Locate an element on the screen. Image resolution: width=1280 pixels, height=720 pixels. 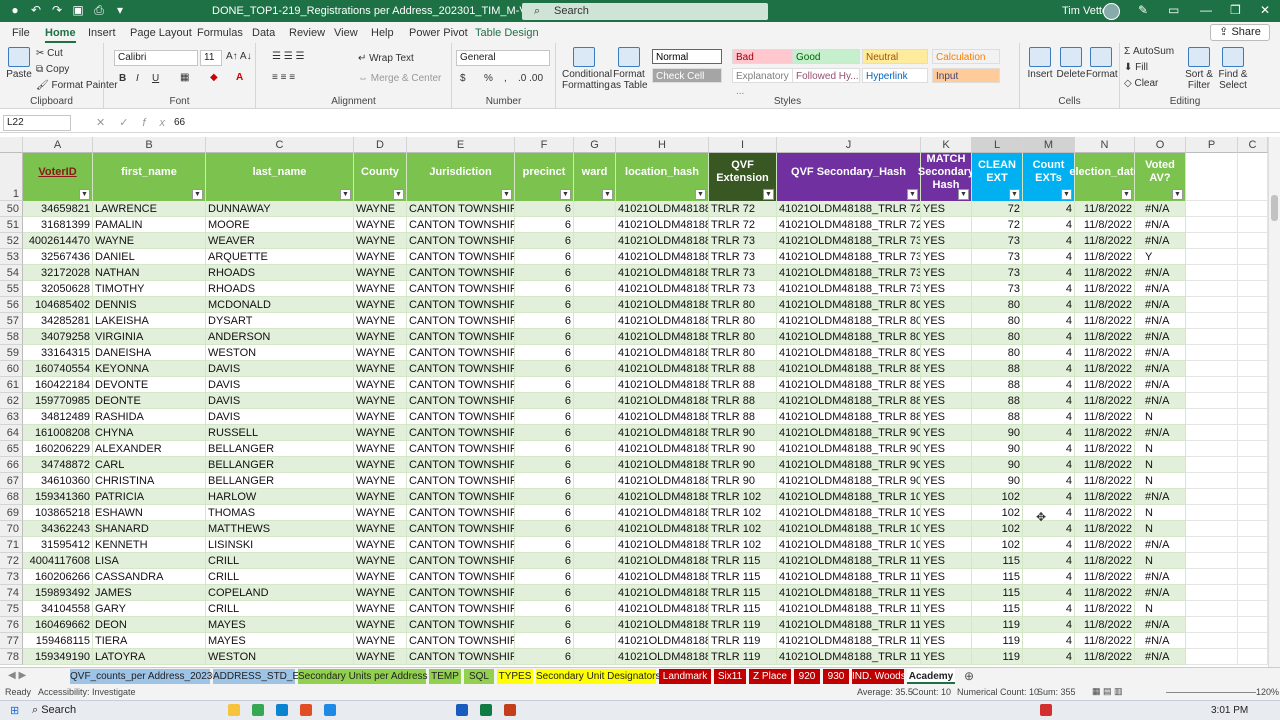
row-header: 77 is located at coordinates (11, 641).